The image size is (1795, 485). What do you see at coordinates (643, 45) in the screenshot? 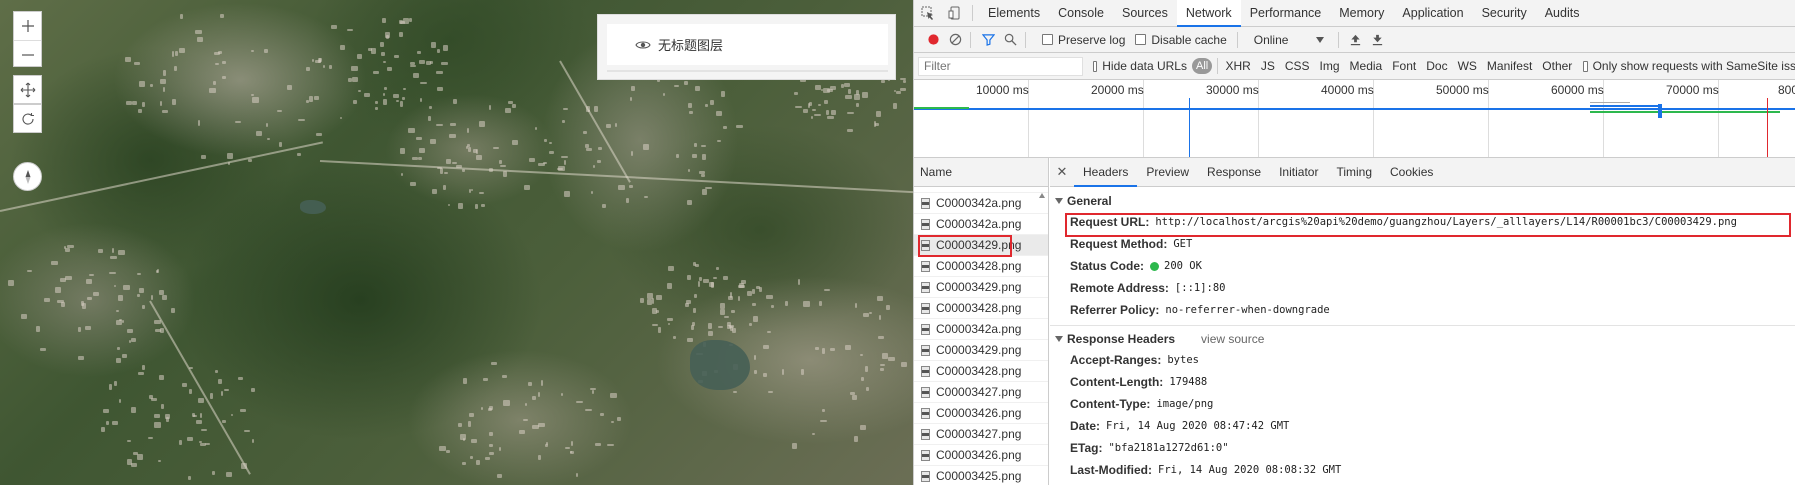
I see `eye-icon` at bounding box center [643, 45].